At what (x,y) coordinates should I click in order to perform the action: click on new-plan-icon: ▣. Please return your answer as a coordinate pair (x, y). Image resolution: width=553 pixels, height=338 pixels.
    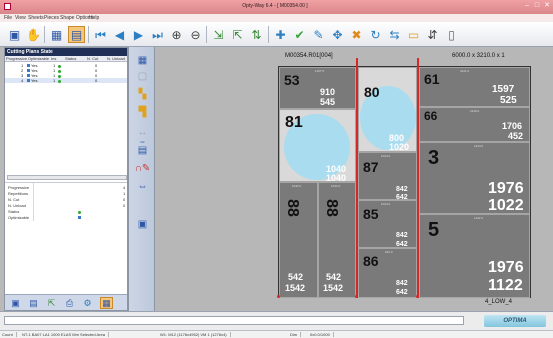
    Looking at the image, I should click on (15, 303).